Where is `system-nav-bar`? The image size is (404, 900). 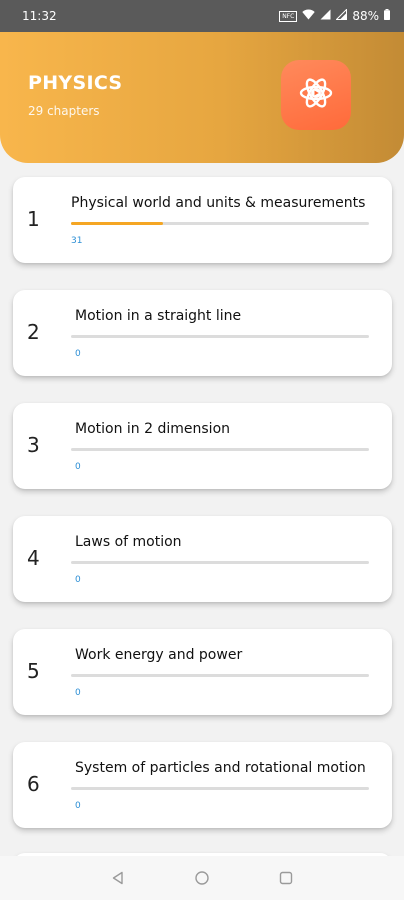
system-nav-bar is located at coordinates (202, 878).